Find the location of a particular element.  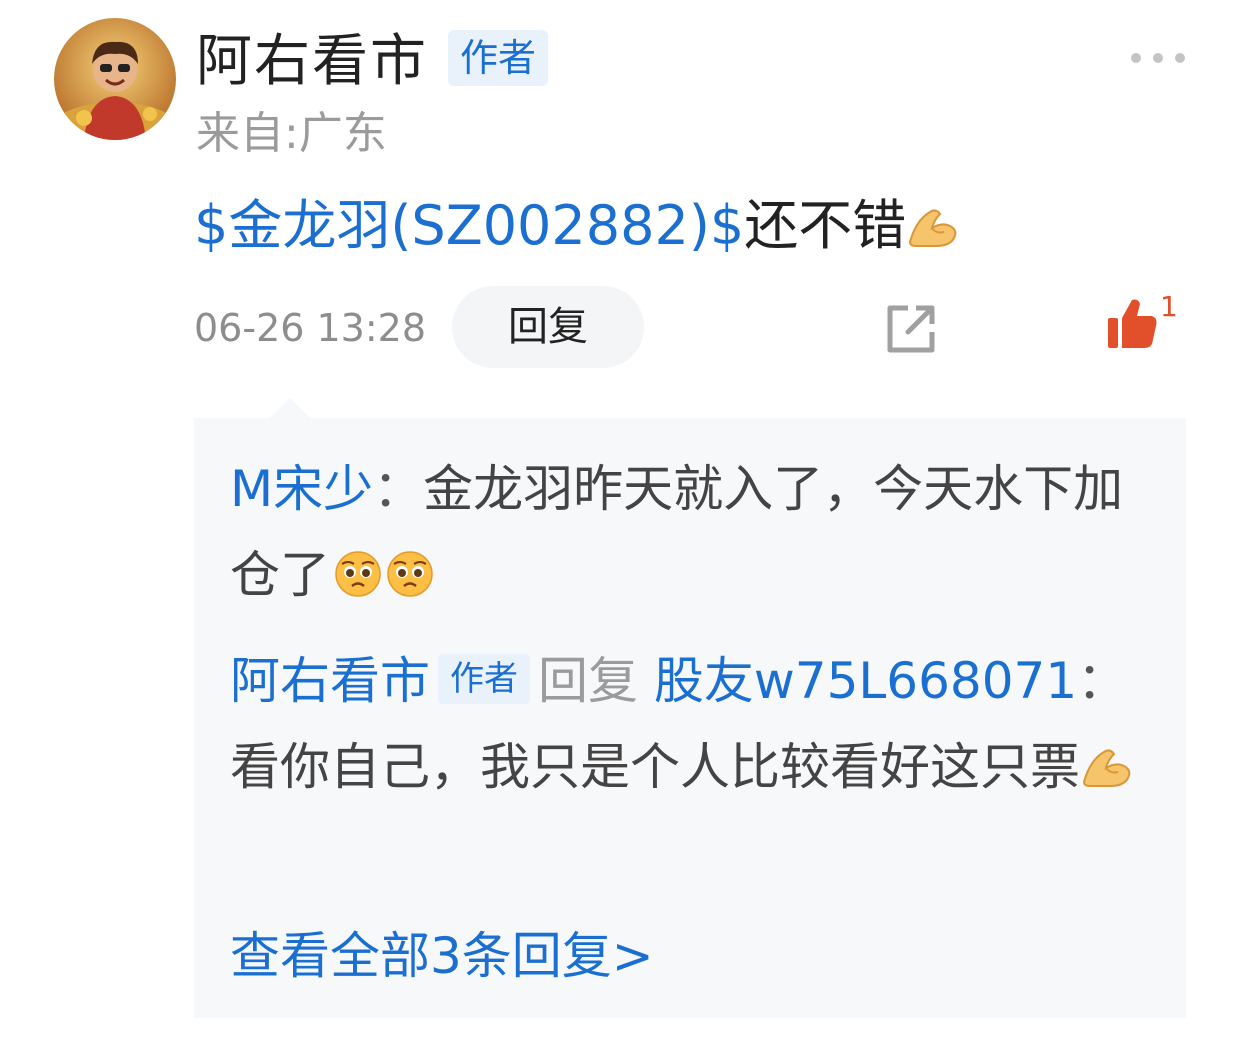

reply-author-badge: 作者 is located at coordinates (484, 679).